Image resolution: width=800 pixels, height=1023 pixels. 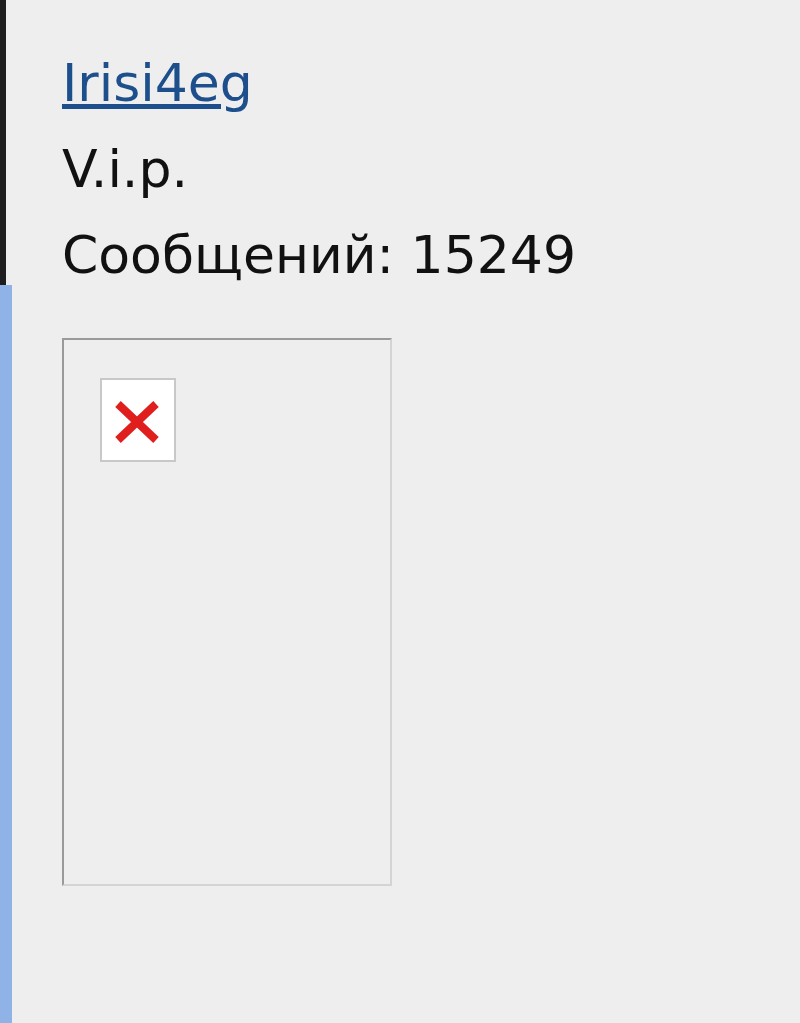 What do you see at coordinates (319, 255) in the screenshot?
I see `post-count: Сообщений: 15249` at bounding box center [319, 255].